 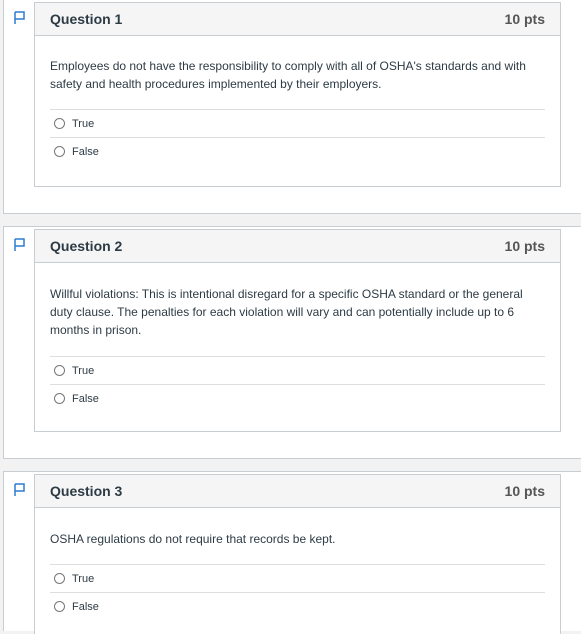 I want to click on question-header: Question 2 10 pts, so click(x=297, y=246).